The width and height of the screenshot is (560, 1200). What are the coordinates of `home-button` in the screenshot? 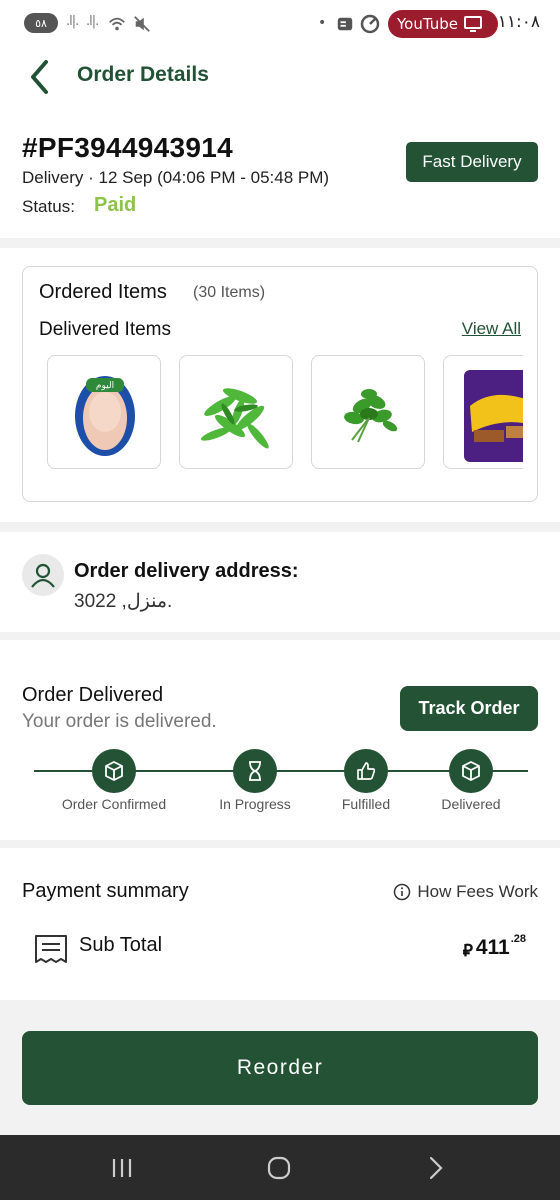 It's located at (279, 1168).